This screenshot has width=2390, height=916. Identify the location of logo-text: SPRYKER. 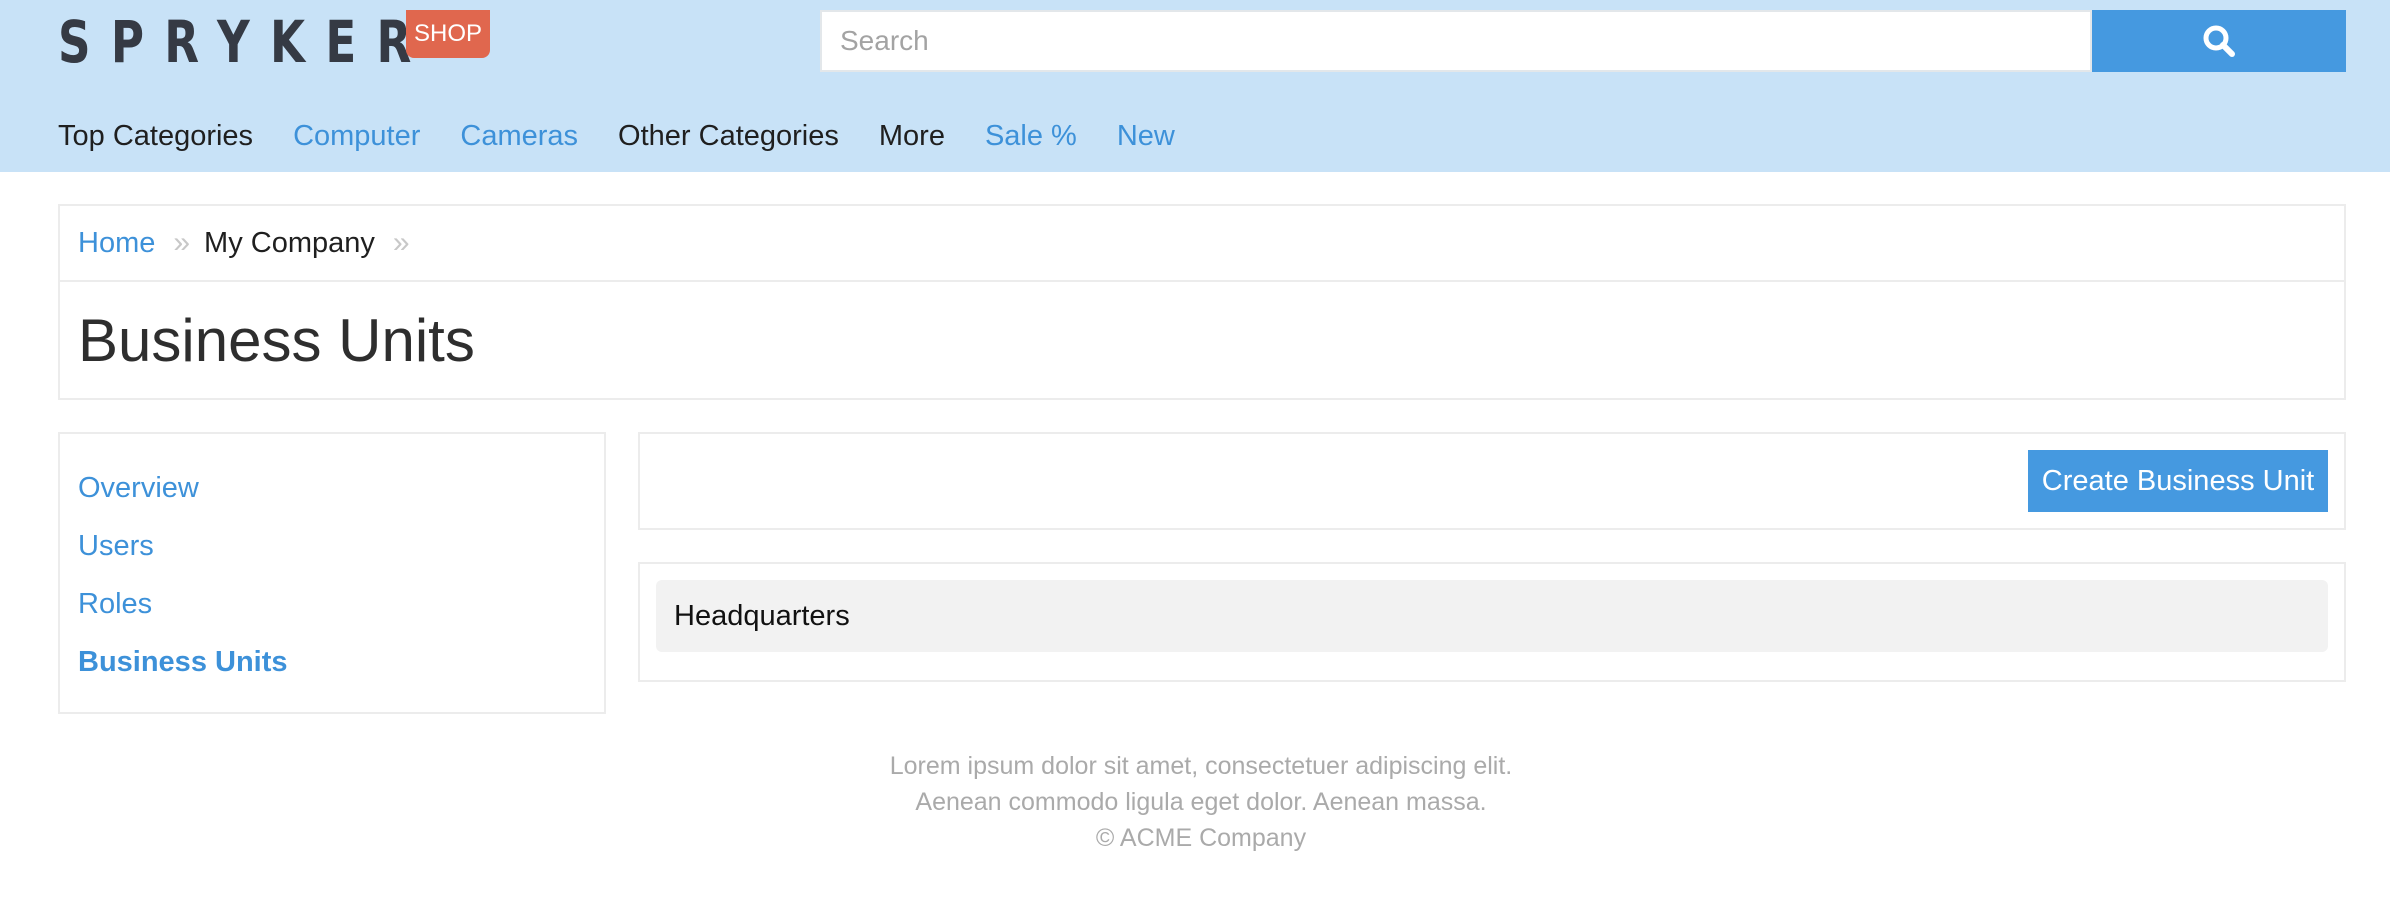
(245, 42).